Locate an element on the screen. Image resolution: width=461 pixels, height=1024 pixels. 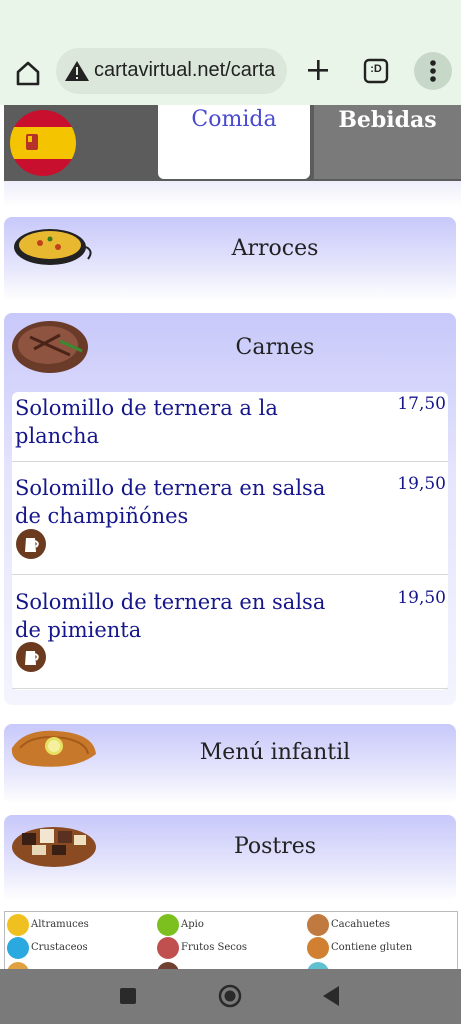
more-vert-icon is located at coordinates (433, 71).